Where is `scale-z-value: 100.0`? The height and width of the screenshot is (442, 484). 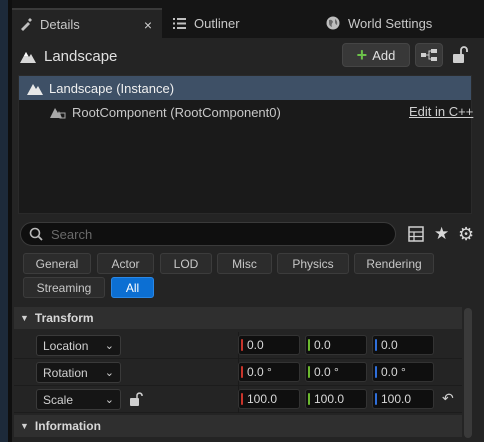
scale-z-value: 100.0 is located at coordinates (396, 399).